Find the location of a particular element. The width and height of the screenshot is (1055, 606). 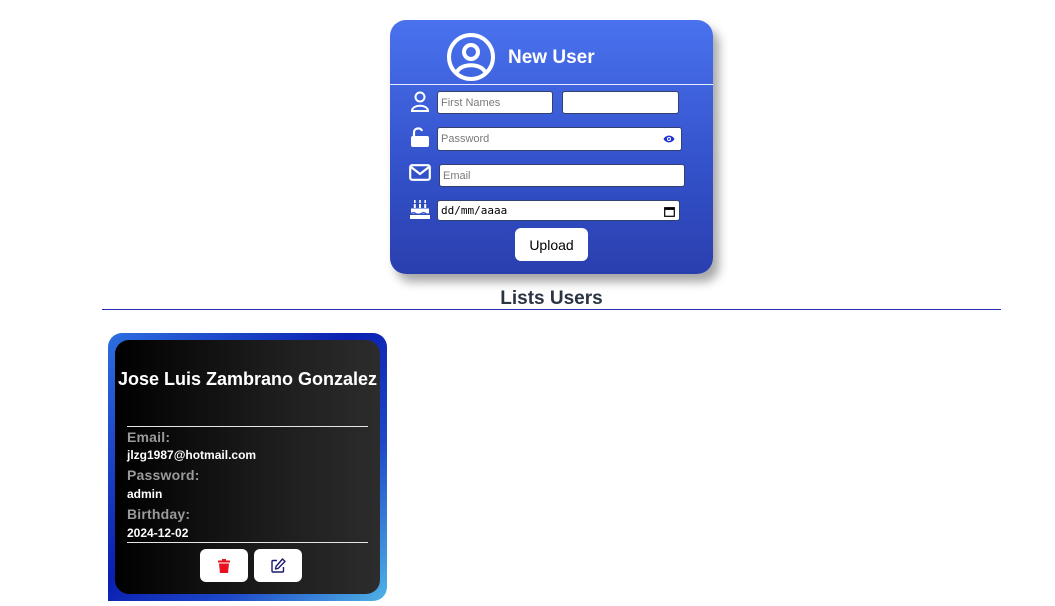

calendar-icon is located at coordinates (669, 211).